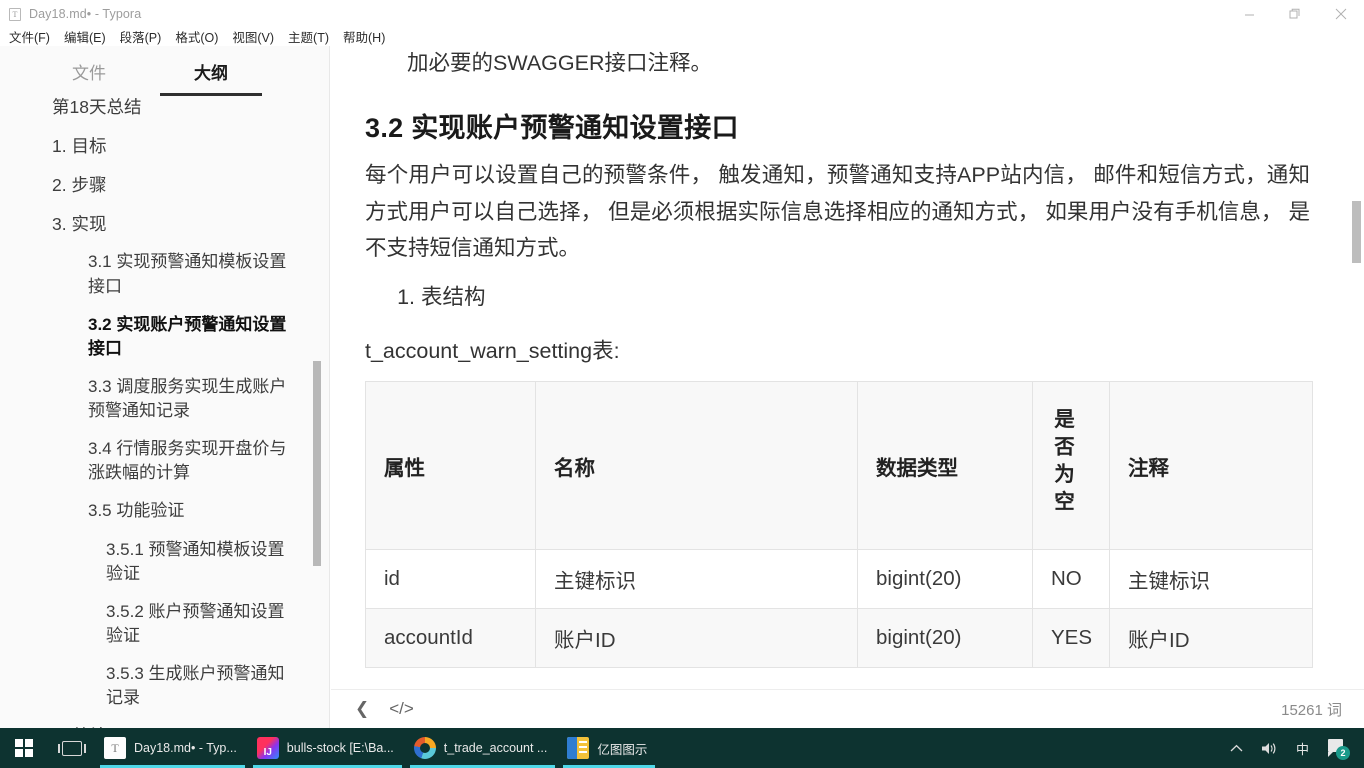  I want to click on speaker-icon, so click(1269, 748).